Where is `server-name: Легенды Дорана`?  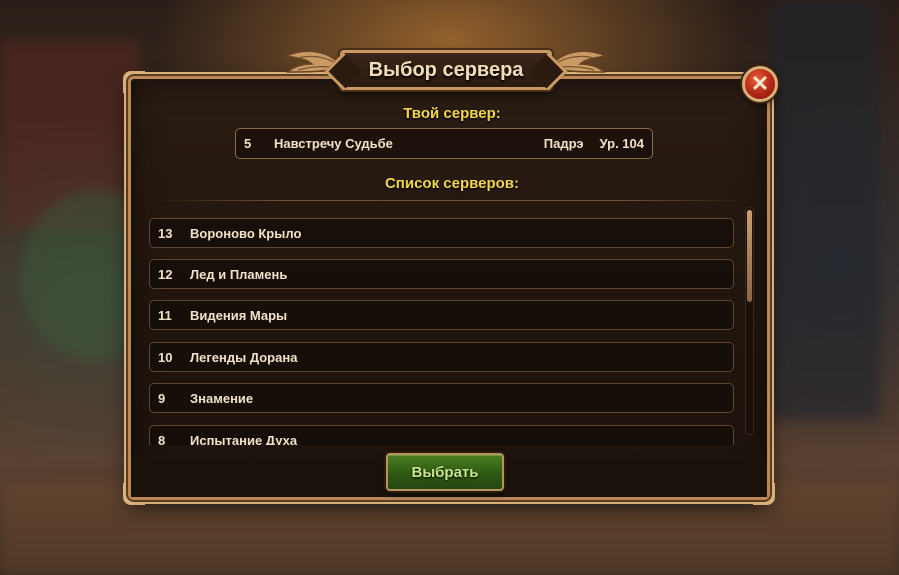 server-name: Легенды Дорана is located at coordinates (244, 357).